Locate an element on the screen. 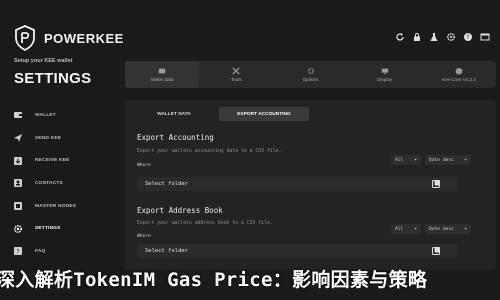 The width and height of the screenshot is (500, 300). display-icon is located at coordinates (384, 71).